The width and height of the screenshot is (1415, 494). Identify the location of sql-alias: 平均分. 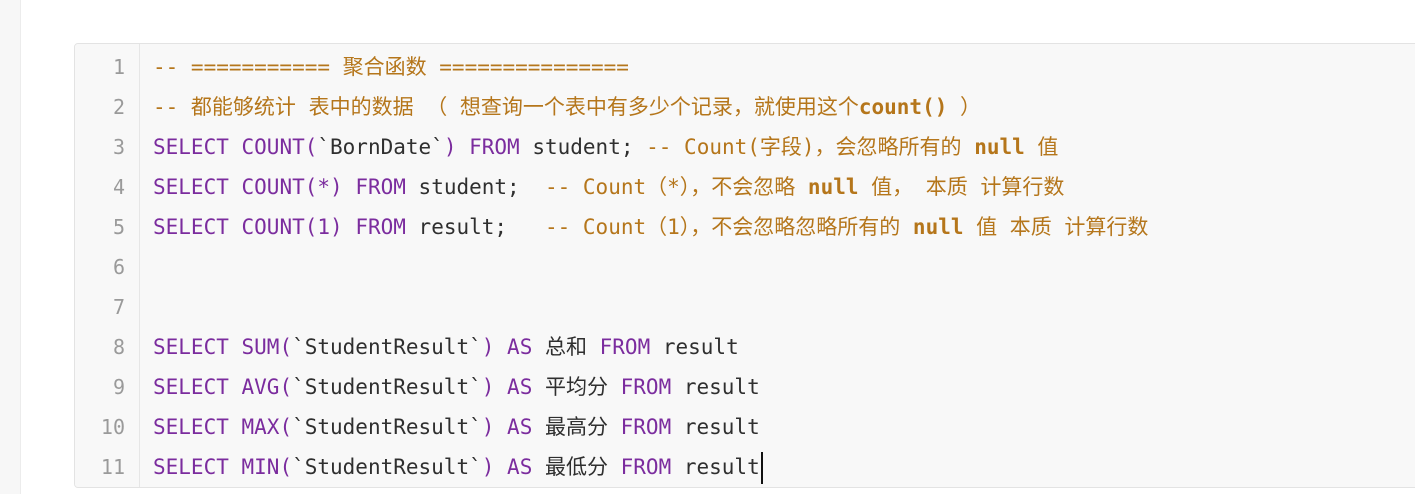
(576, 387).